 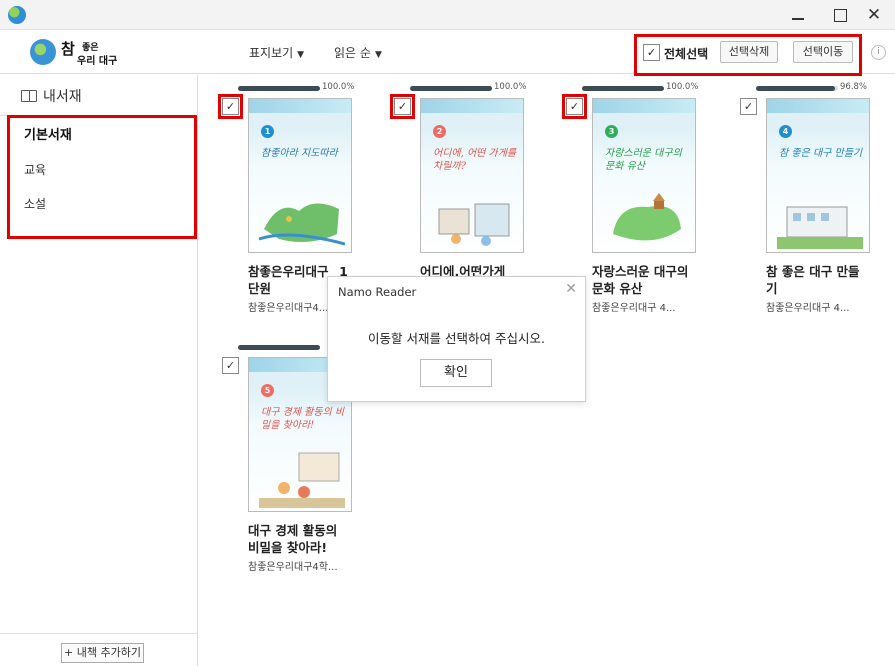 I want to click on move-dialog: Namo Reader ✕ 이동할 서재를 선택하여 주십시오. 확인, so click(x=456, y=339).